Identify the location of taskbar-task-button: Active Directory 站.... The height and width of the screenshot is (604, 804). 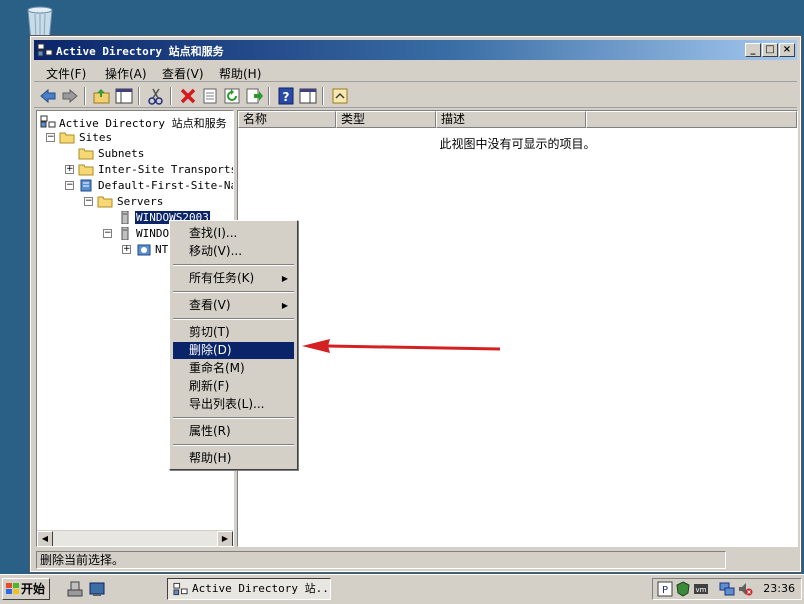
(249, 589).